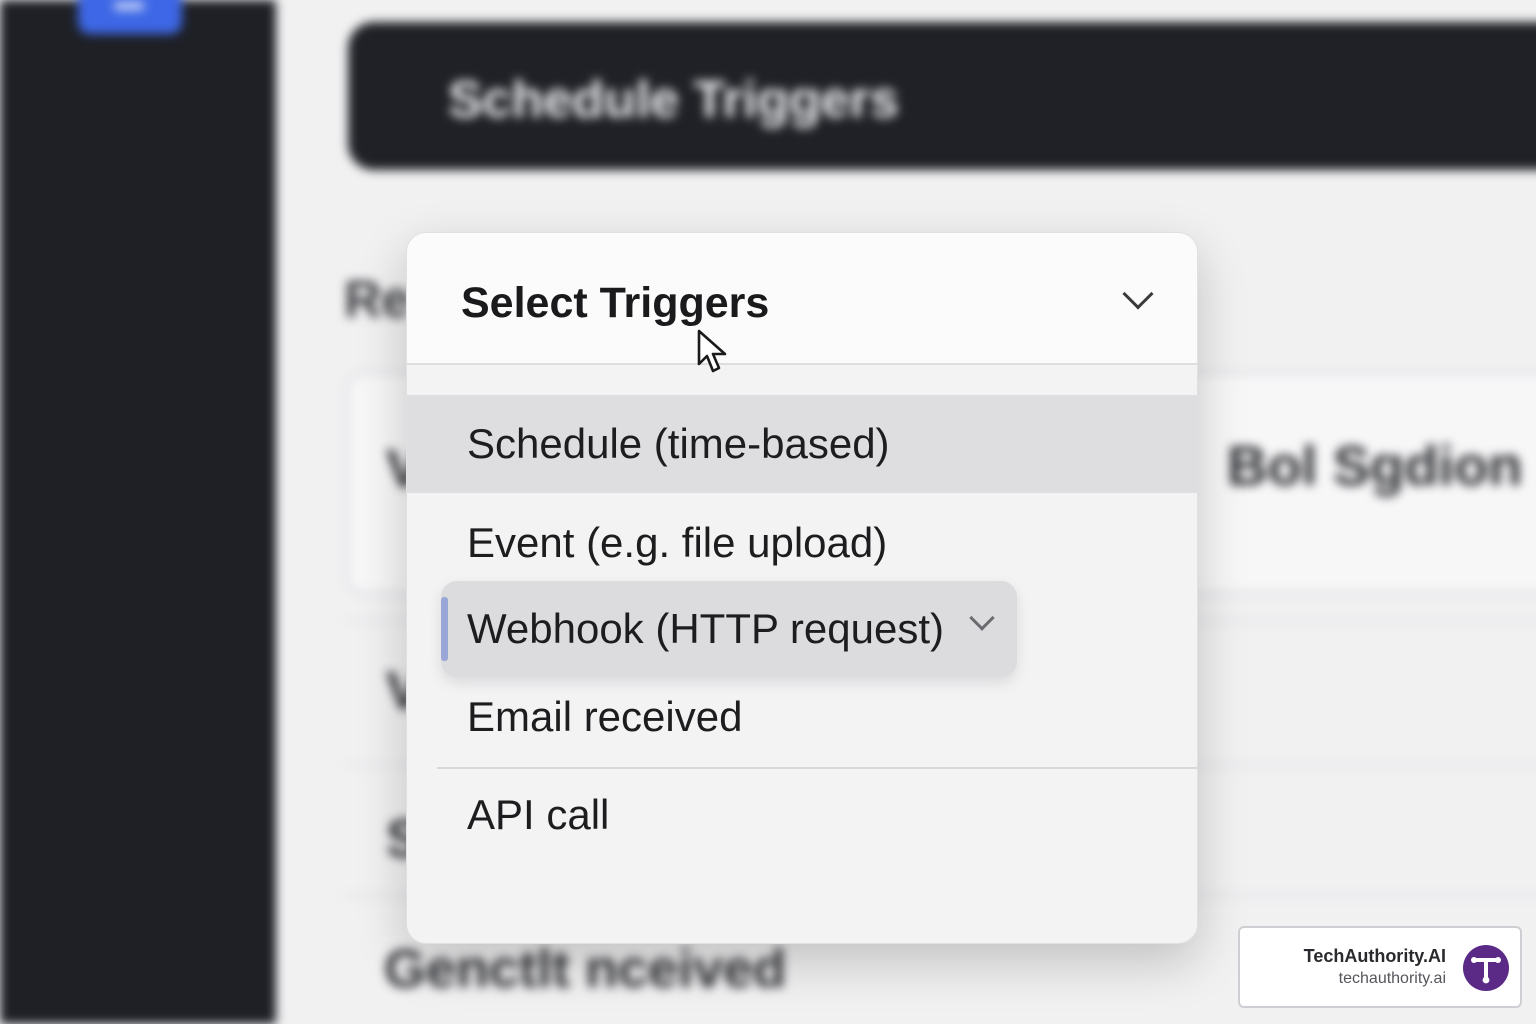 This screenshot has width=1536, height=1024. What do you see at coordinates (802, 543) in the screenshot?
I see `option-event: Event (e.g. file upload)` at bounding box center [802, 543].